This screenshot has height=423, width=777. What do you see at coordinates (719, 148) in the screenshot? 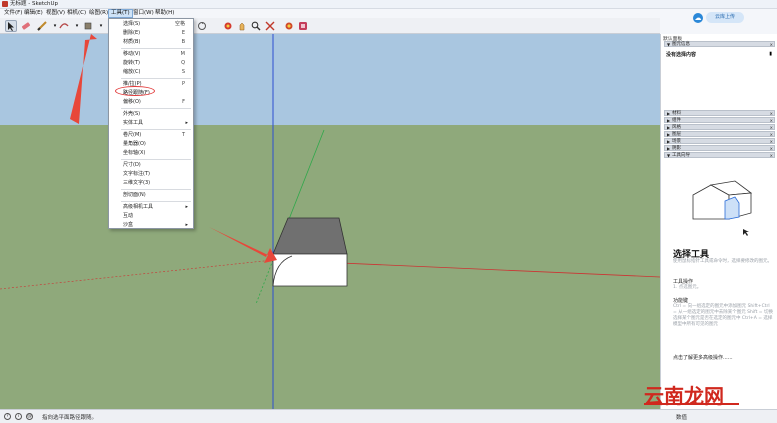
I see `section-shadows: ▶ 阴影 ×` at bounding box center [719, 148].